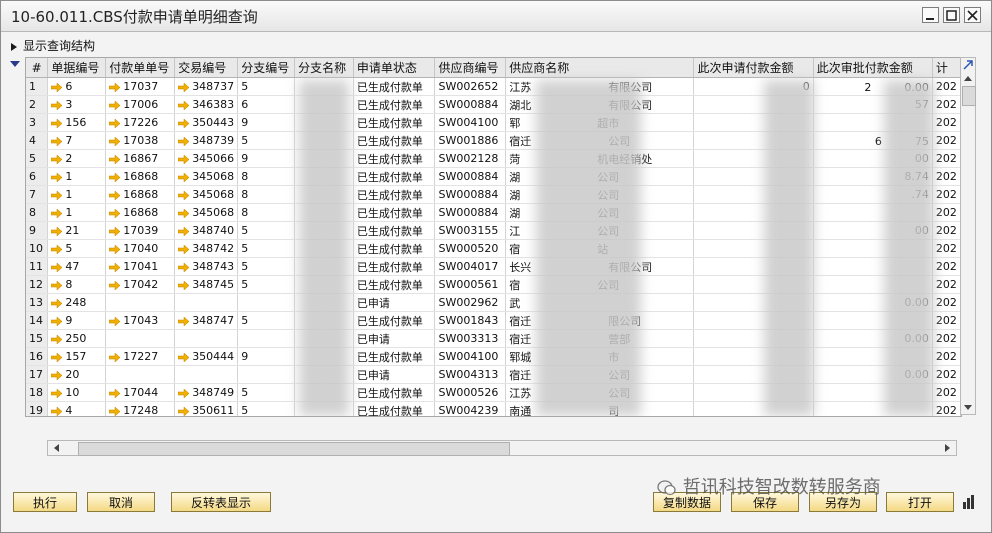 Image resolution: width=992 pixels, height=533 pixels. What do you see at coordinates (394, 374) in the screenshot?
I see `table-cell: 已申请` at bounding box center [394, 374].